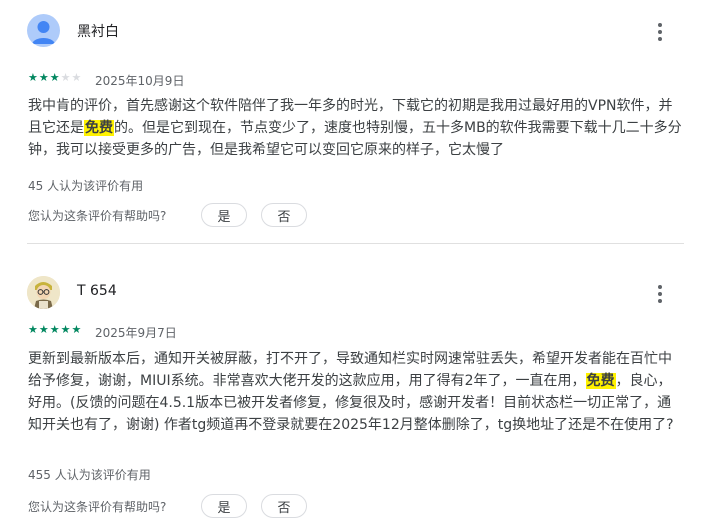 The width and height of the screenshot is (709, 525). What do you see at coordinates (136, 333) in the screenshot?
I see `review-date: 2025年9月7日` at bounding box center [136, 333].